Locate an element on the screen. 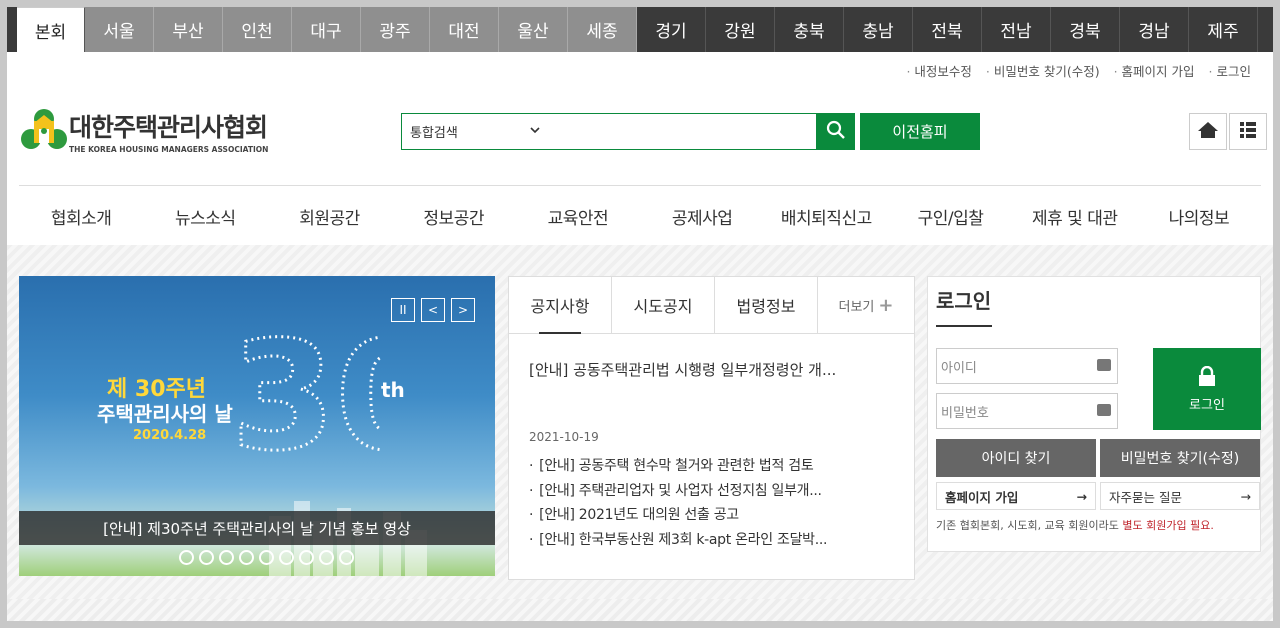  find-id-button: 아이디 찾기 is located at coordinates (1016, 458).